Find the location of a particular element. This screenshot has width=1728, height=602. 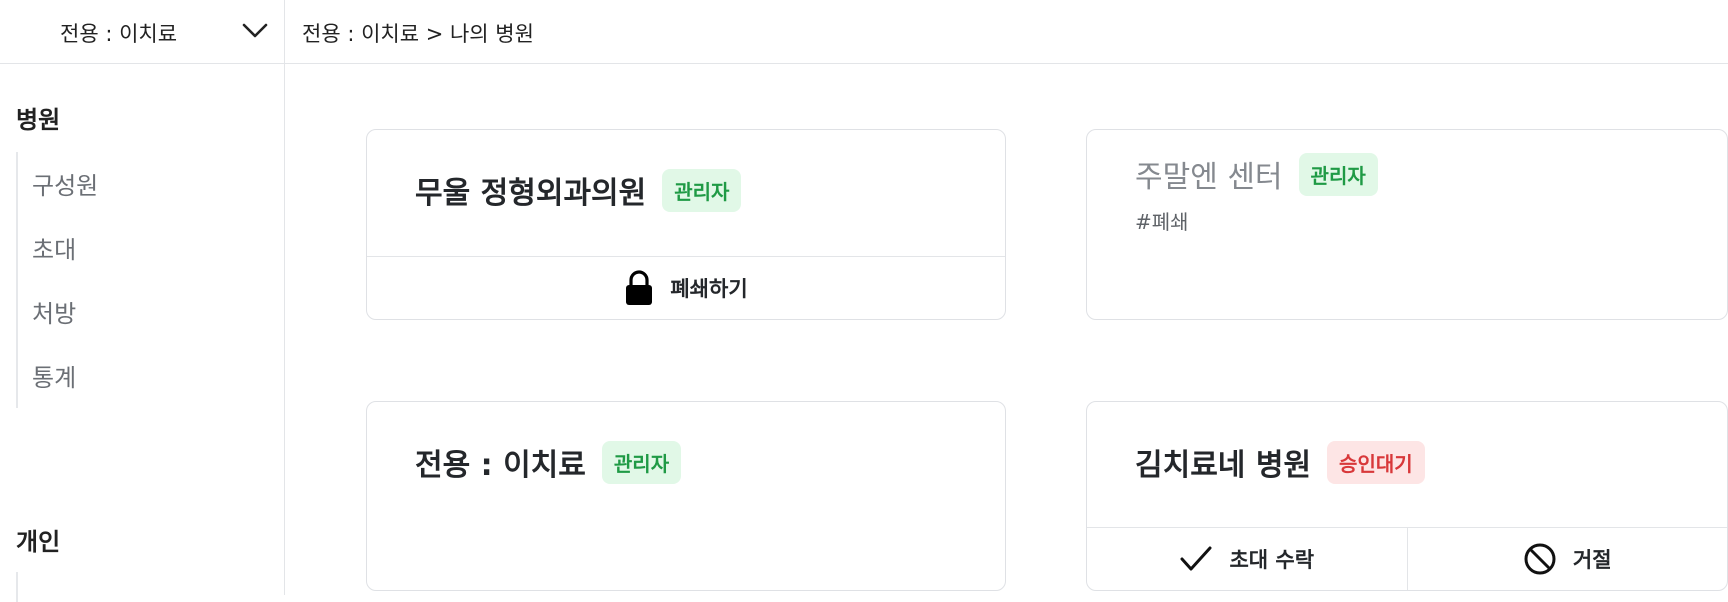

sidebar-item-prescription: 처방 is located at coordinates (54, 311).